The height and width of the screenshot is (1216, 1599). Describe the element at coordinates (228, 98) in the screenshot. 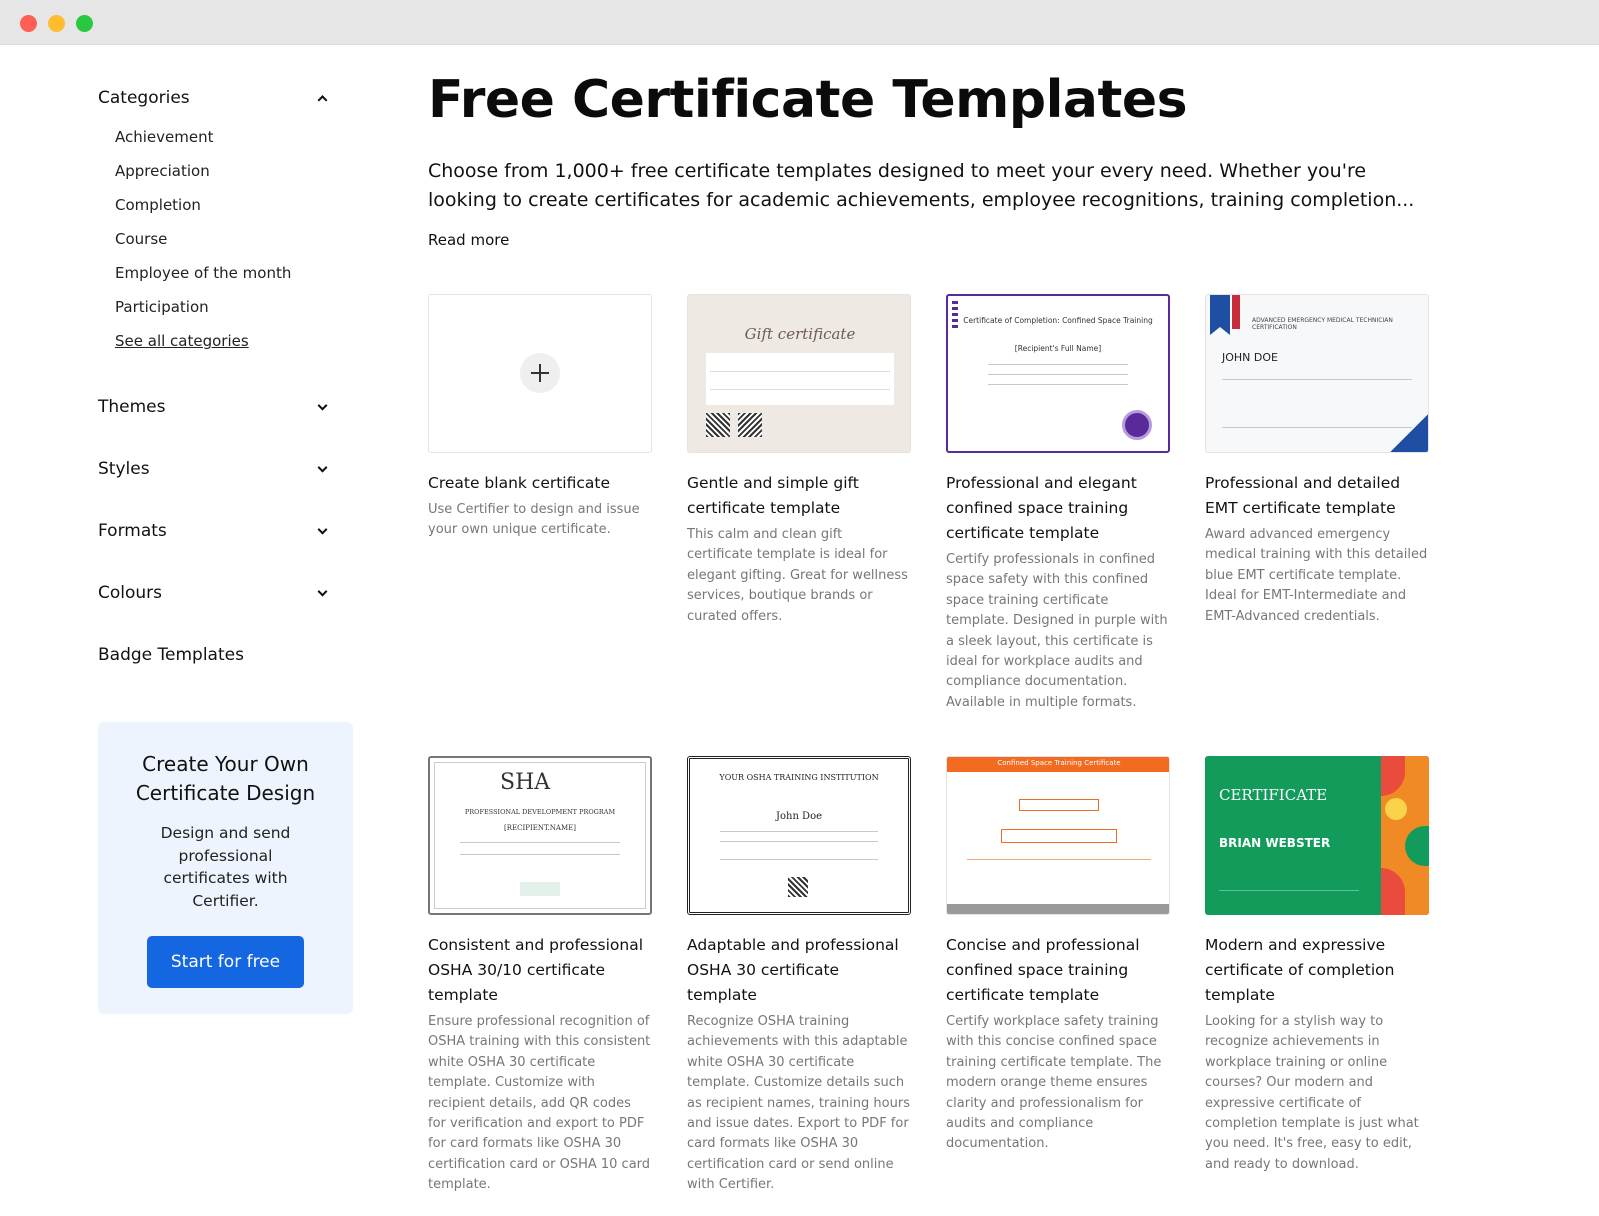

I see `categories-toggle: Categories` at that location.